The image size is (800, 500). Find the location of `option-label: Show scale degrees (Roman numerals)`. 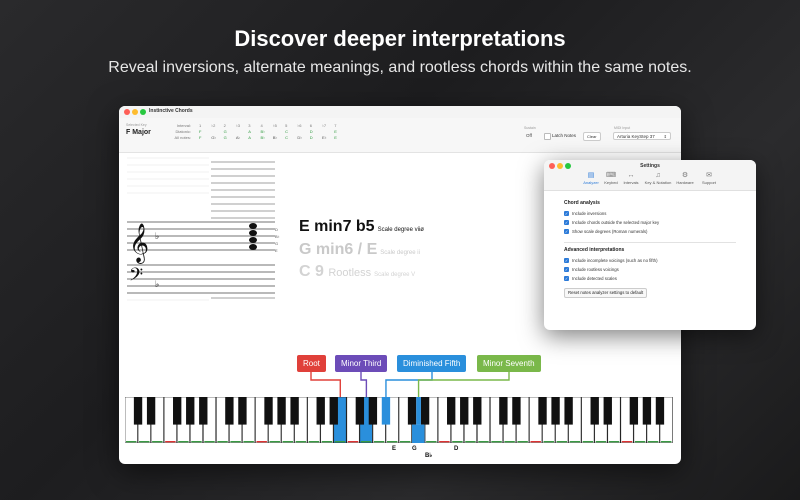

option-label: Show scale degrees (Roman numerals) is located at coordinates (610, 231).